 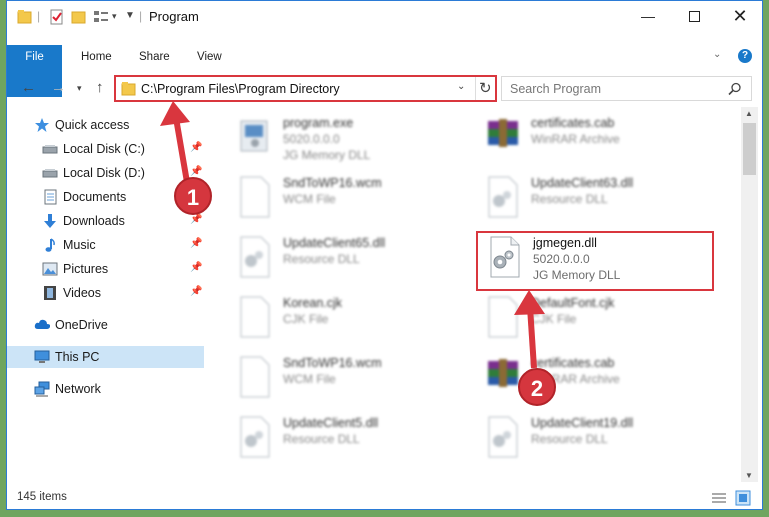 I want to click on arrow-2-head, so click(x=529, y=302).